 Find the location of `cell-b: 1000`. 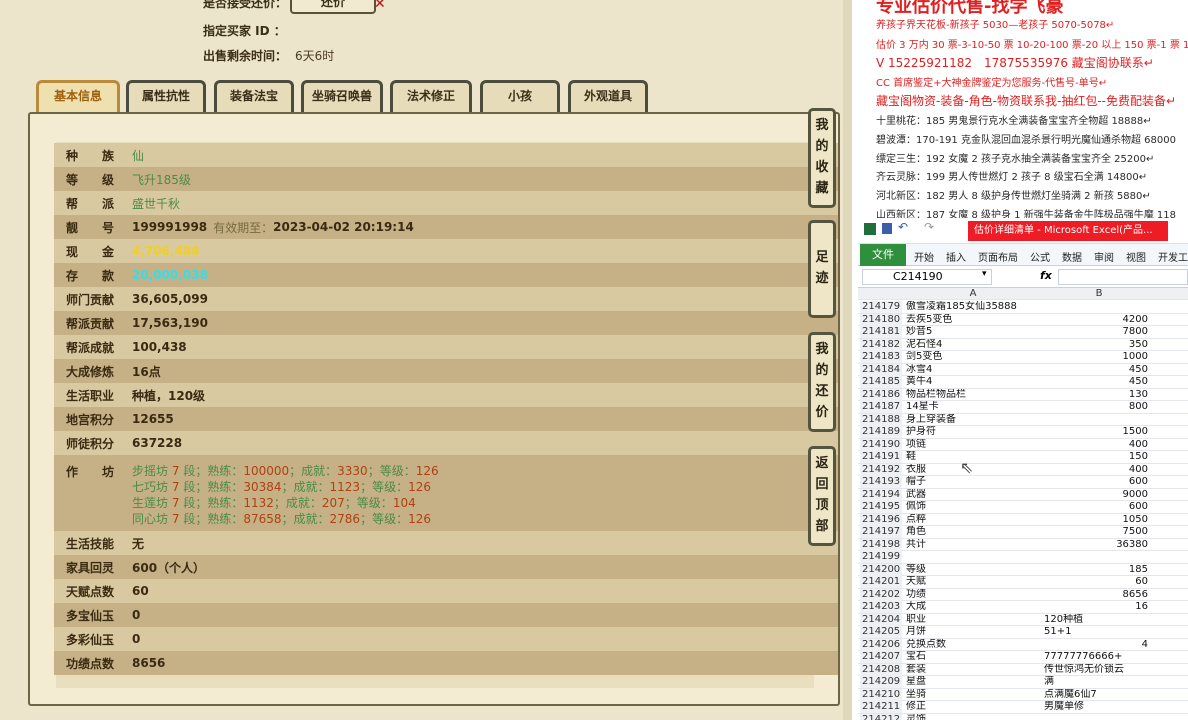

cell-b: 1000 is located at coordinates (1096, 357).